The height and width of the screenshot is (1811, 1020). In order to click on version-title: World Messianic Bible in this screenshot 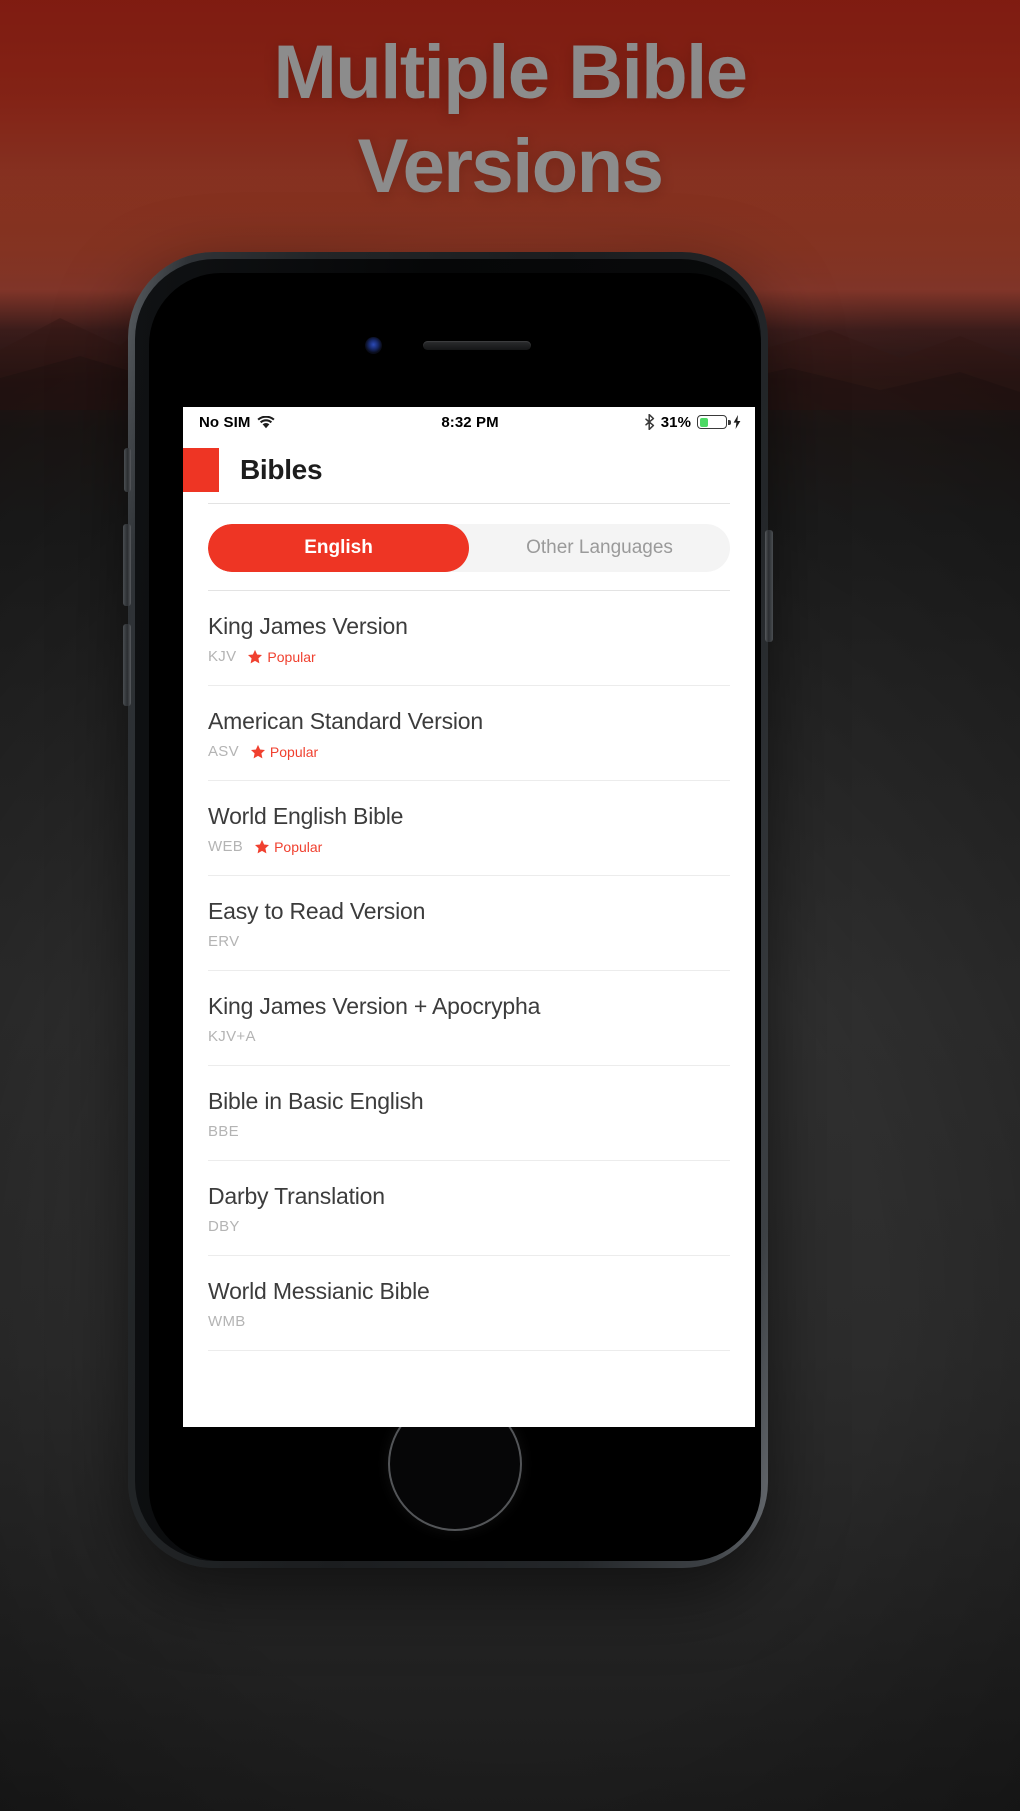, I will do `click(319, 1291)`.